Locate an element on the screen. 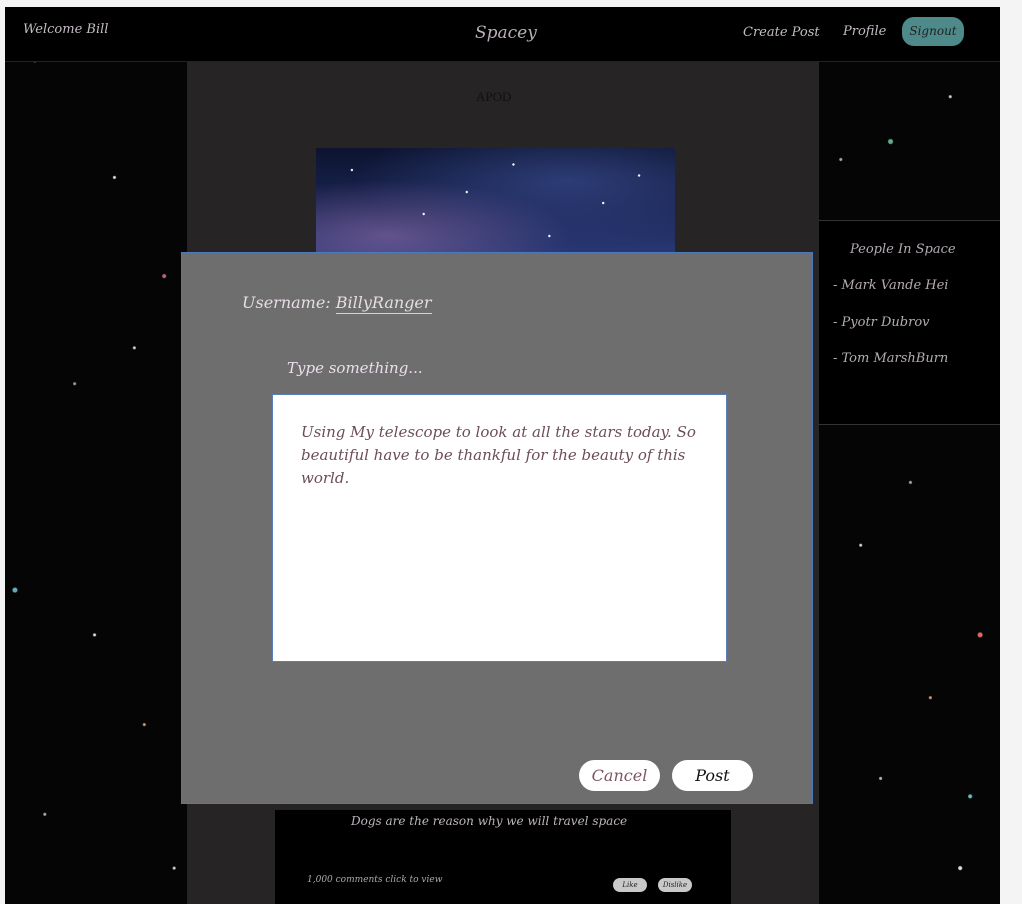 The height and width of the screenshot is (904, 1022). people-item: - Pyotr Dubrov is located at coordinates (881, 322).